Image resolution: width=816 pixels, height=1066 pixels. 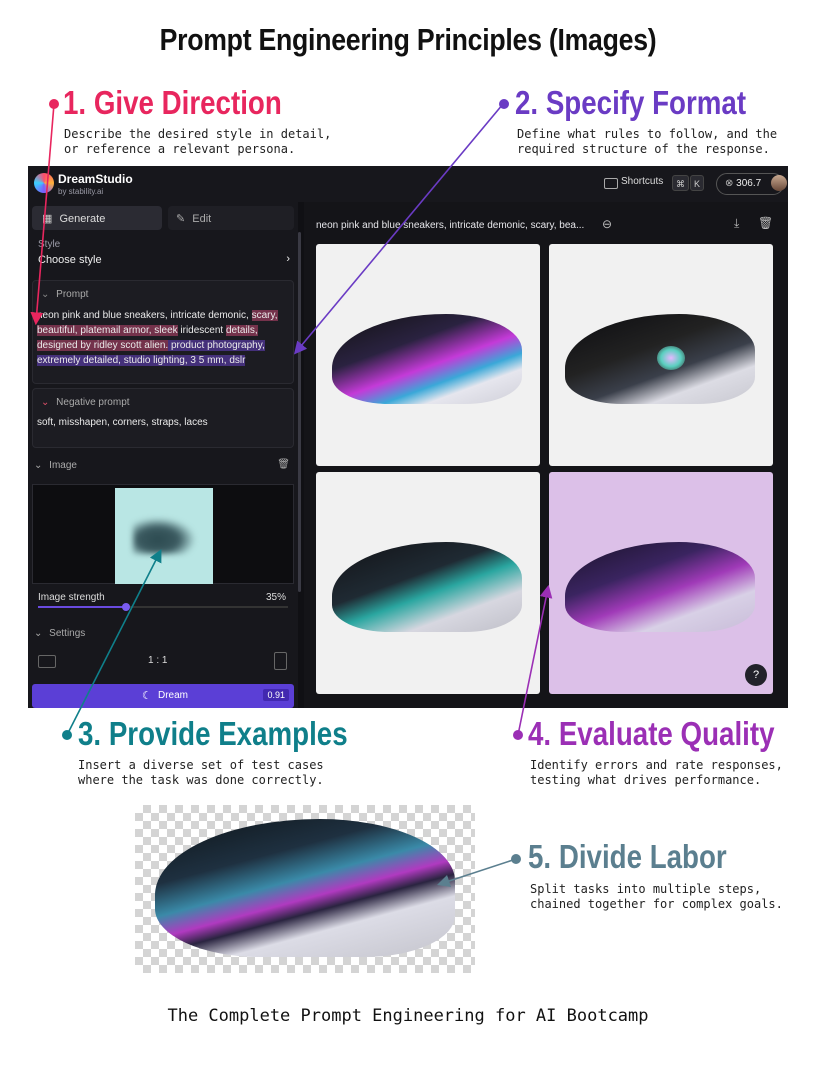 I want to click on dream-cost-badge: 0.91, so click(x=276, y=695).